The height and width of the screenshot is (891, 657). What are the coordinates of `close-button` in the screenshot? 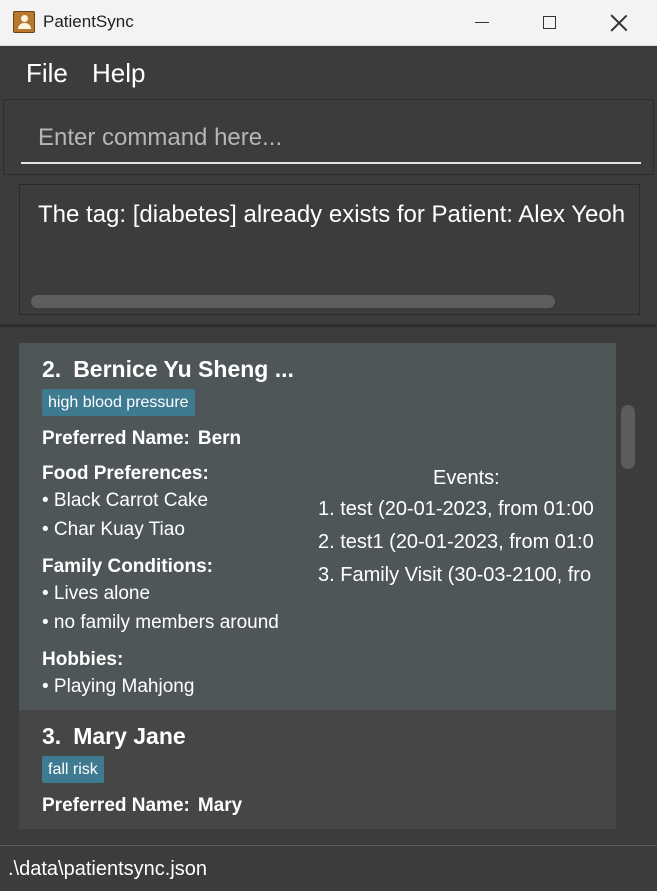 It's located at (619, 22).